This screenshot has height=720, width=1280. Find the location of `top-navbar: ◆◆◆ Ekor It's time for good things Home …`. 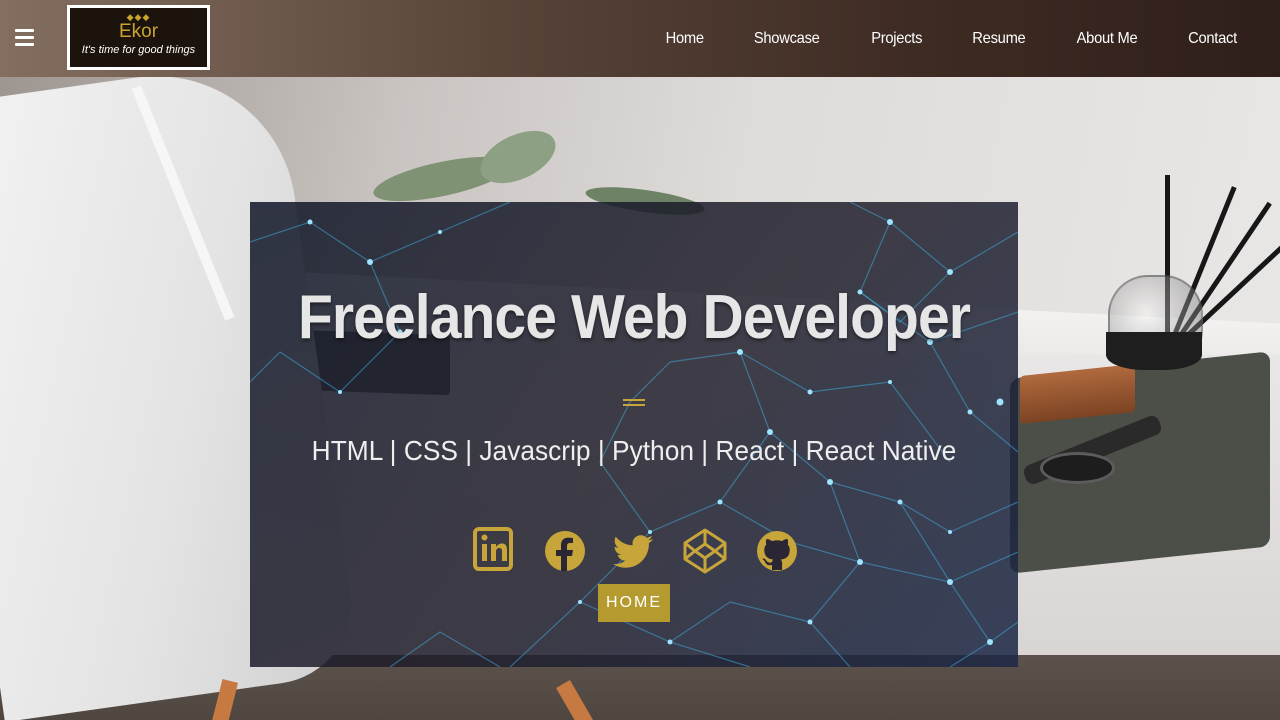

top-navbar: ◆◆◆ Ekor It's time for good things Home … is located at coordinates (640, 38).